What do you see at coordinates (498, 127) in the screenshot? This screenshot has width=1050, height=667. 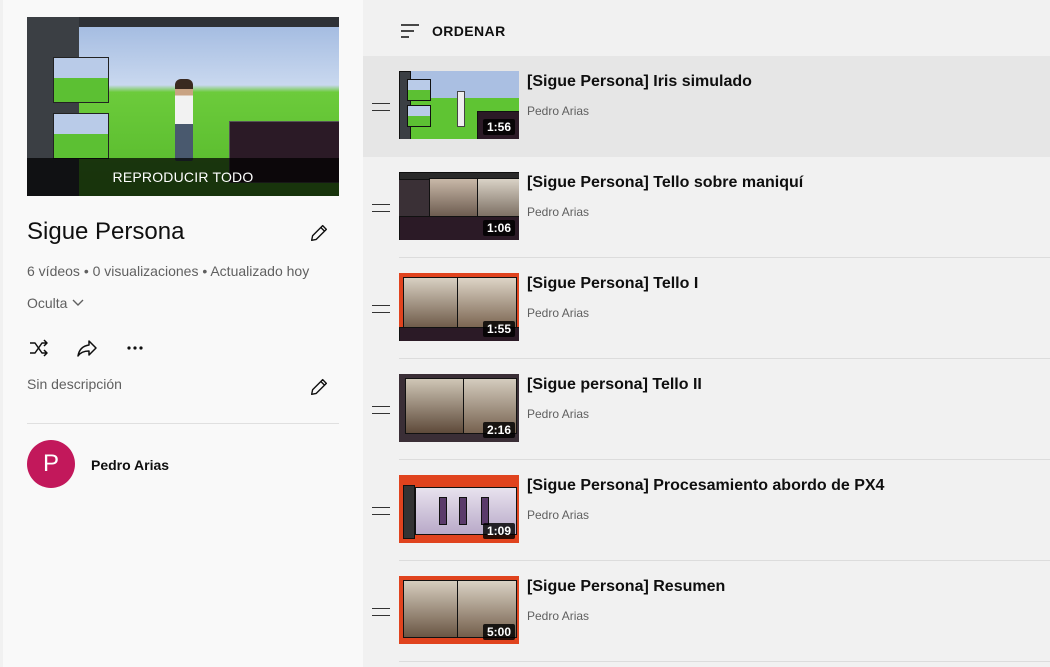 I see `duration-badge: 1:56` at bounding box center [498, 127].